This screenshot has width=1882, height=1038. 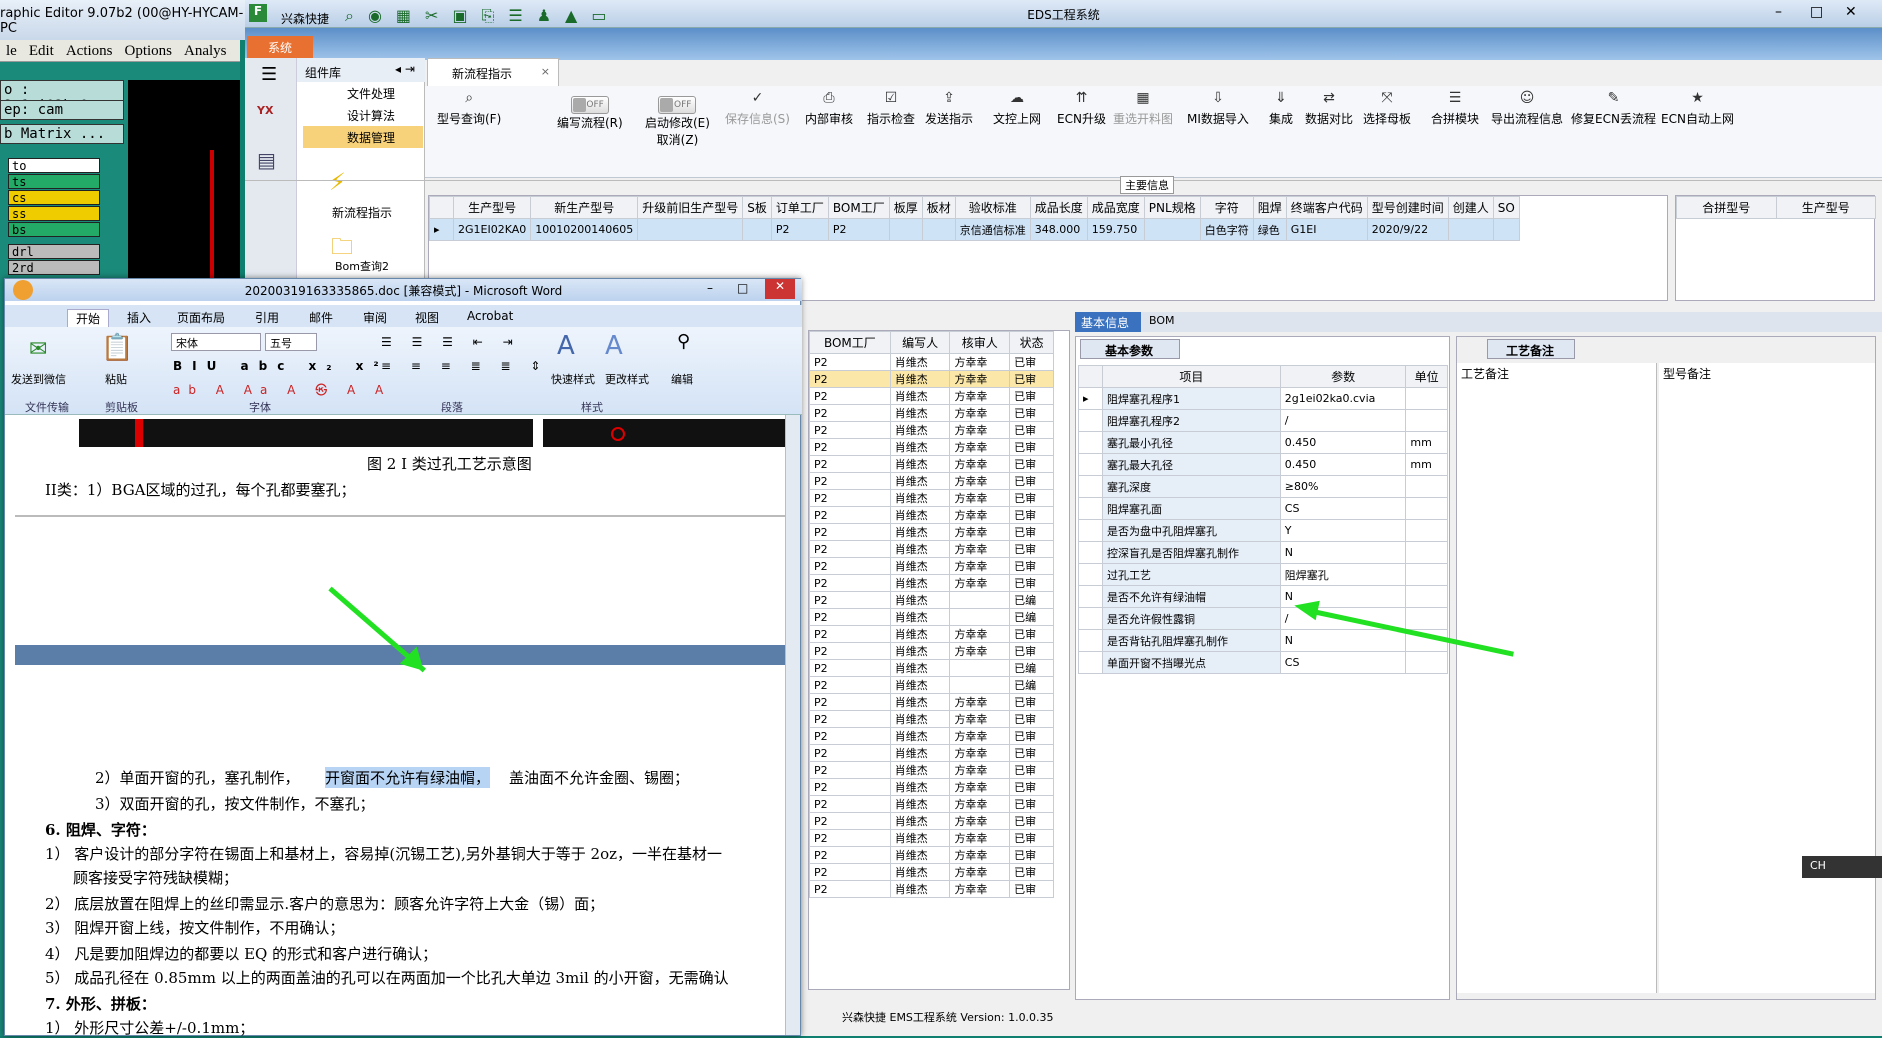 What do you see at coordinates (54, 181) in the screenshot?
I see `layer-ts: ts` at bounding box center [54, 181].